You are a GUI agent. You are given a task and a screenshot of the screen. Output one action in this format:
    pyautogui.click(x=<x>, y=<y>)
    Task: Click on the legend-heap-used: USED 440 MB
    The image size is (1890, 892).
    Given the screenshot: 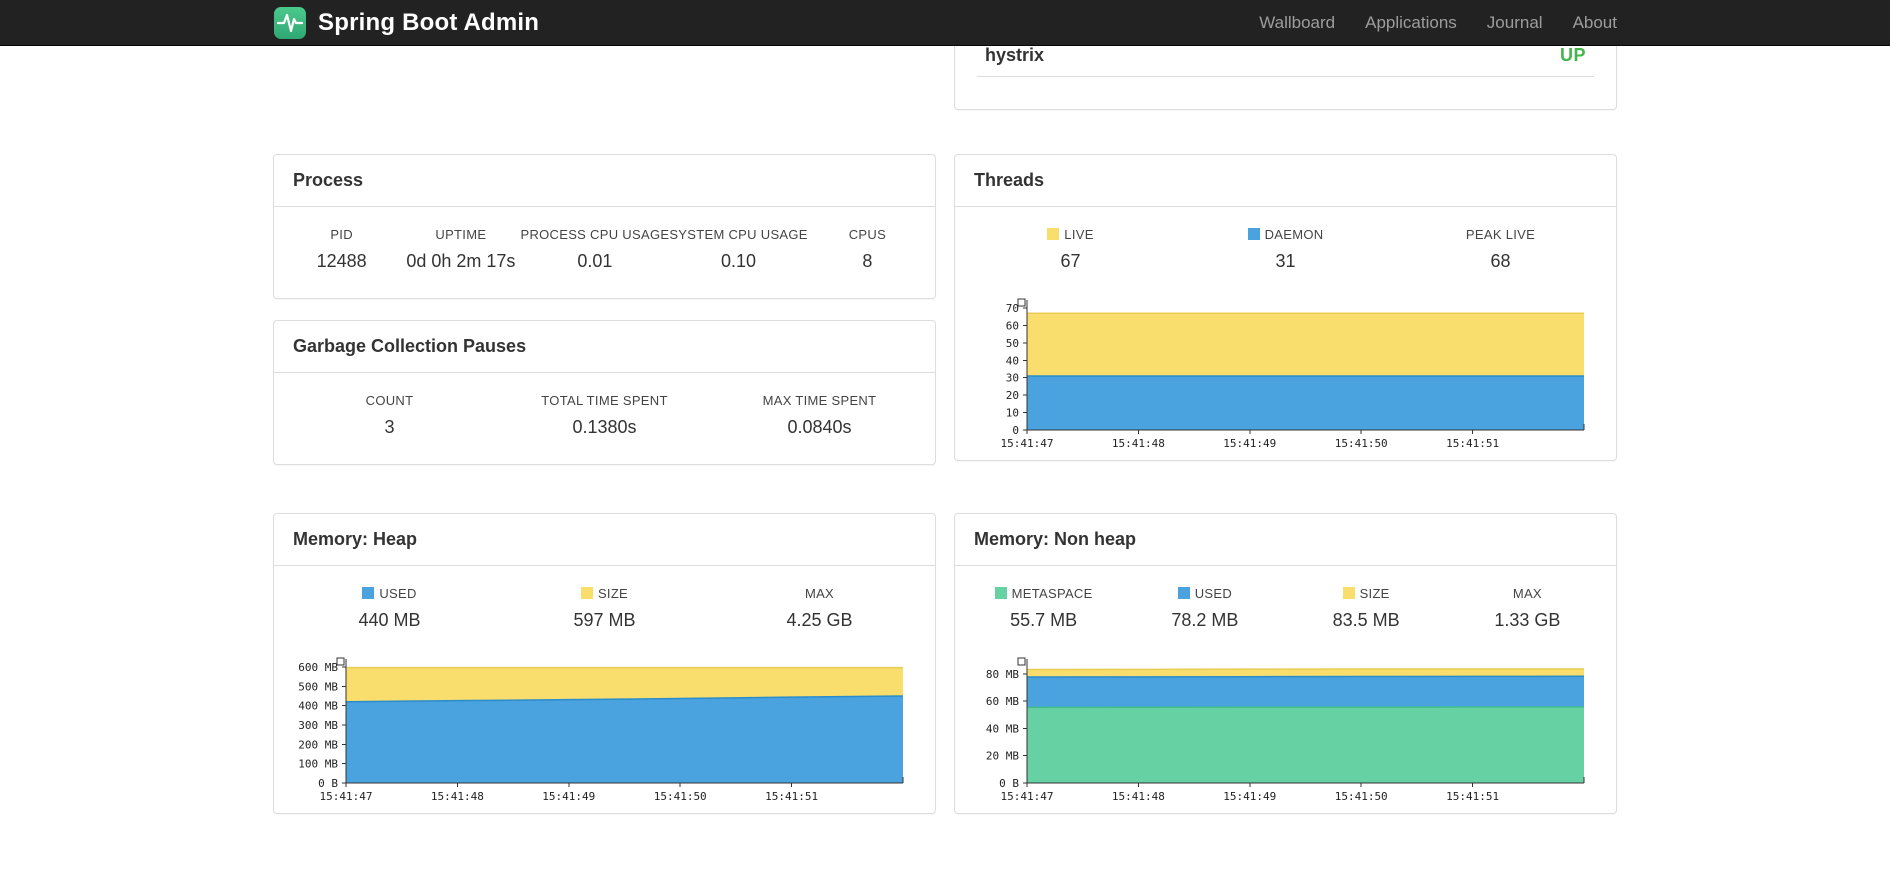 What is the action you would take?
    pyautogui.click(x=389, y=608)
    